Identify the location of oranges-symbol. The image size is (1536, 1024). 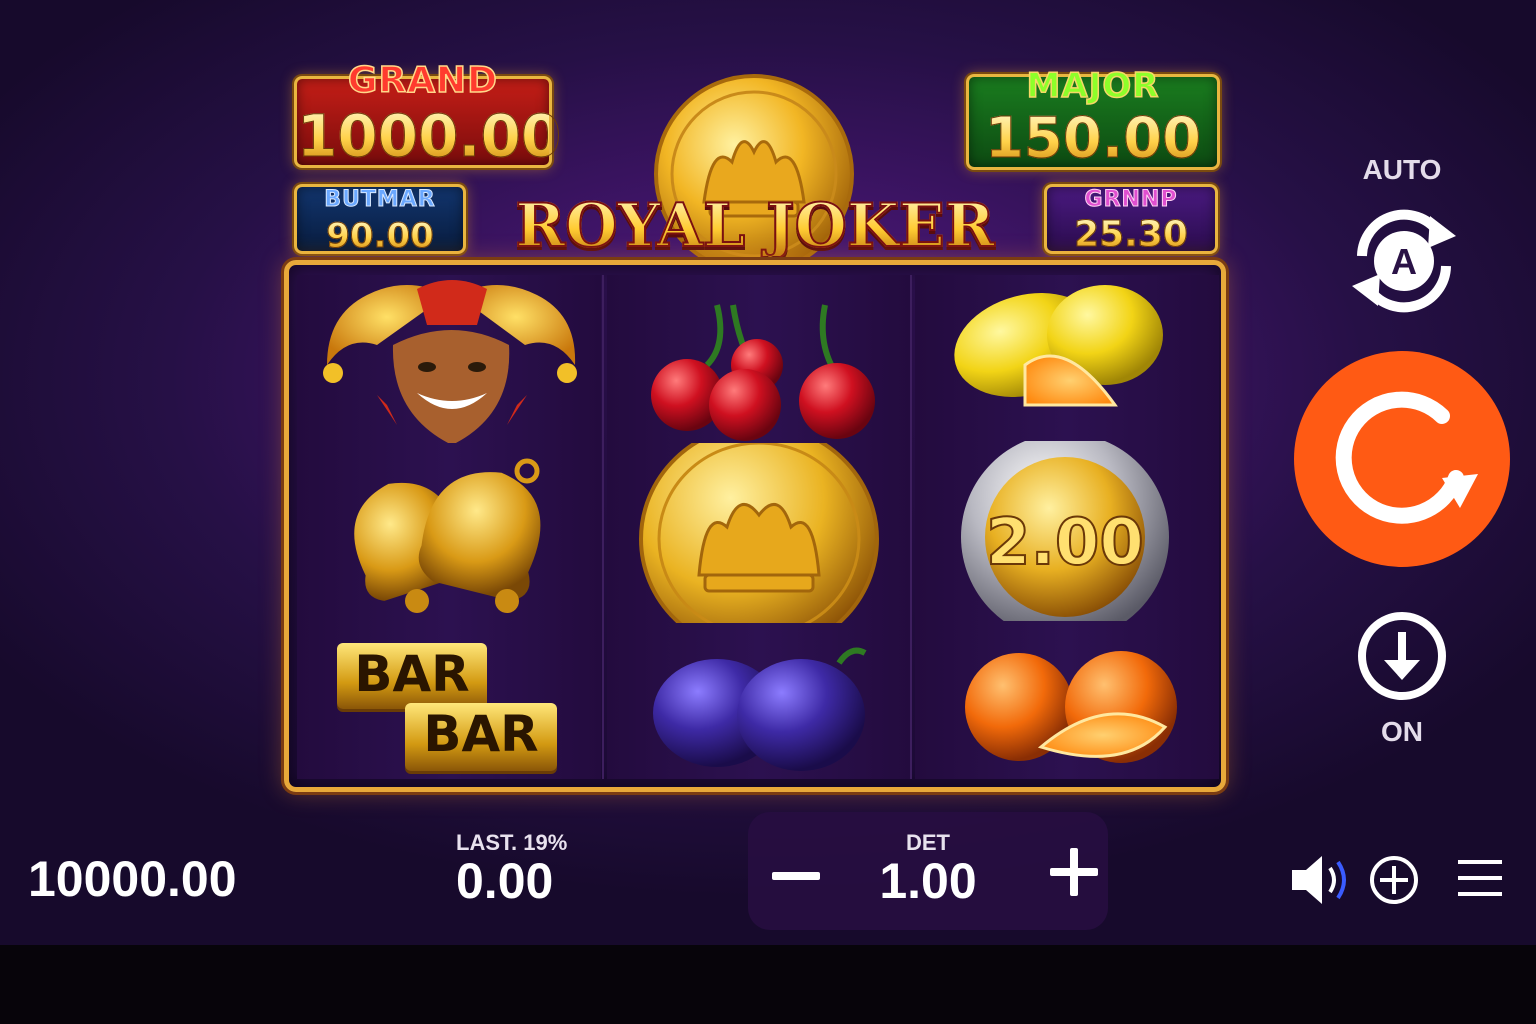
(1067, 707).